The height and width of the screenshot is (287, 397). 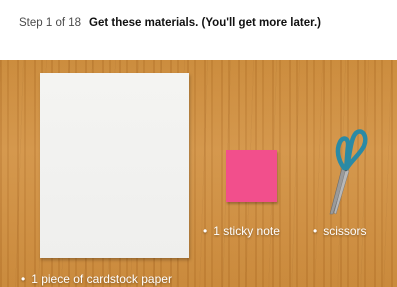 I want to click on material-label-sticky-note: • 1 sticky note, so click(x=241, y=231).